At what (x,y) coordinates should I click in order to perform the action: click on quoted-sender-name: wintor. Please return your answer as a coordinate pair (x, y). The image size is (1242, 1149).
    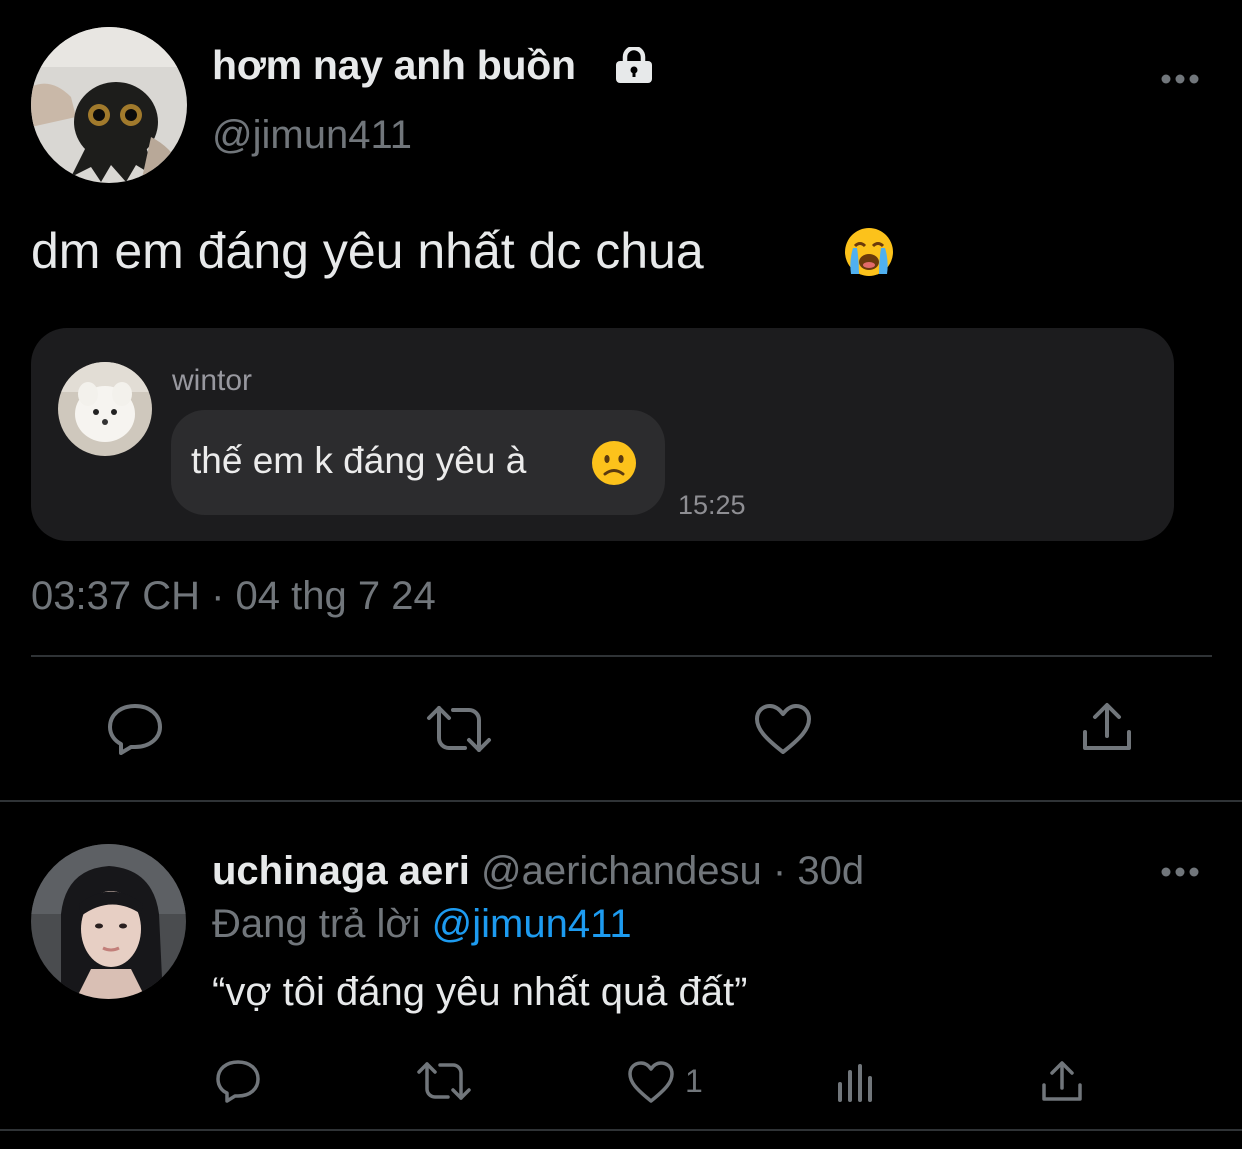
    Looking at the image, I should click on (212, 380).